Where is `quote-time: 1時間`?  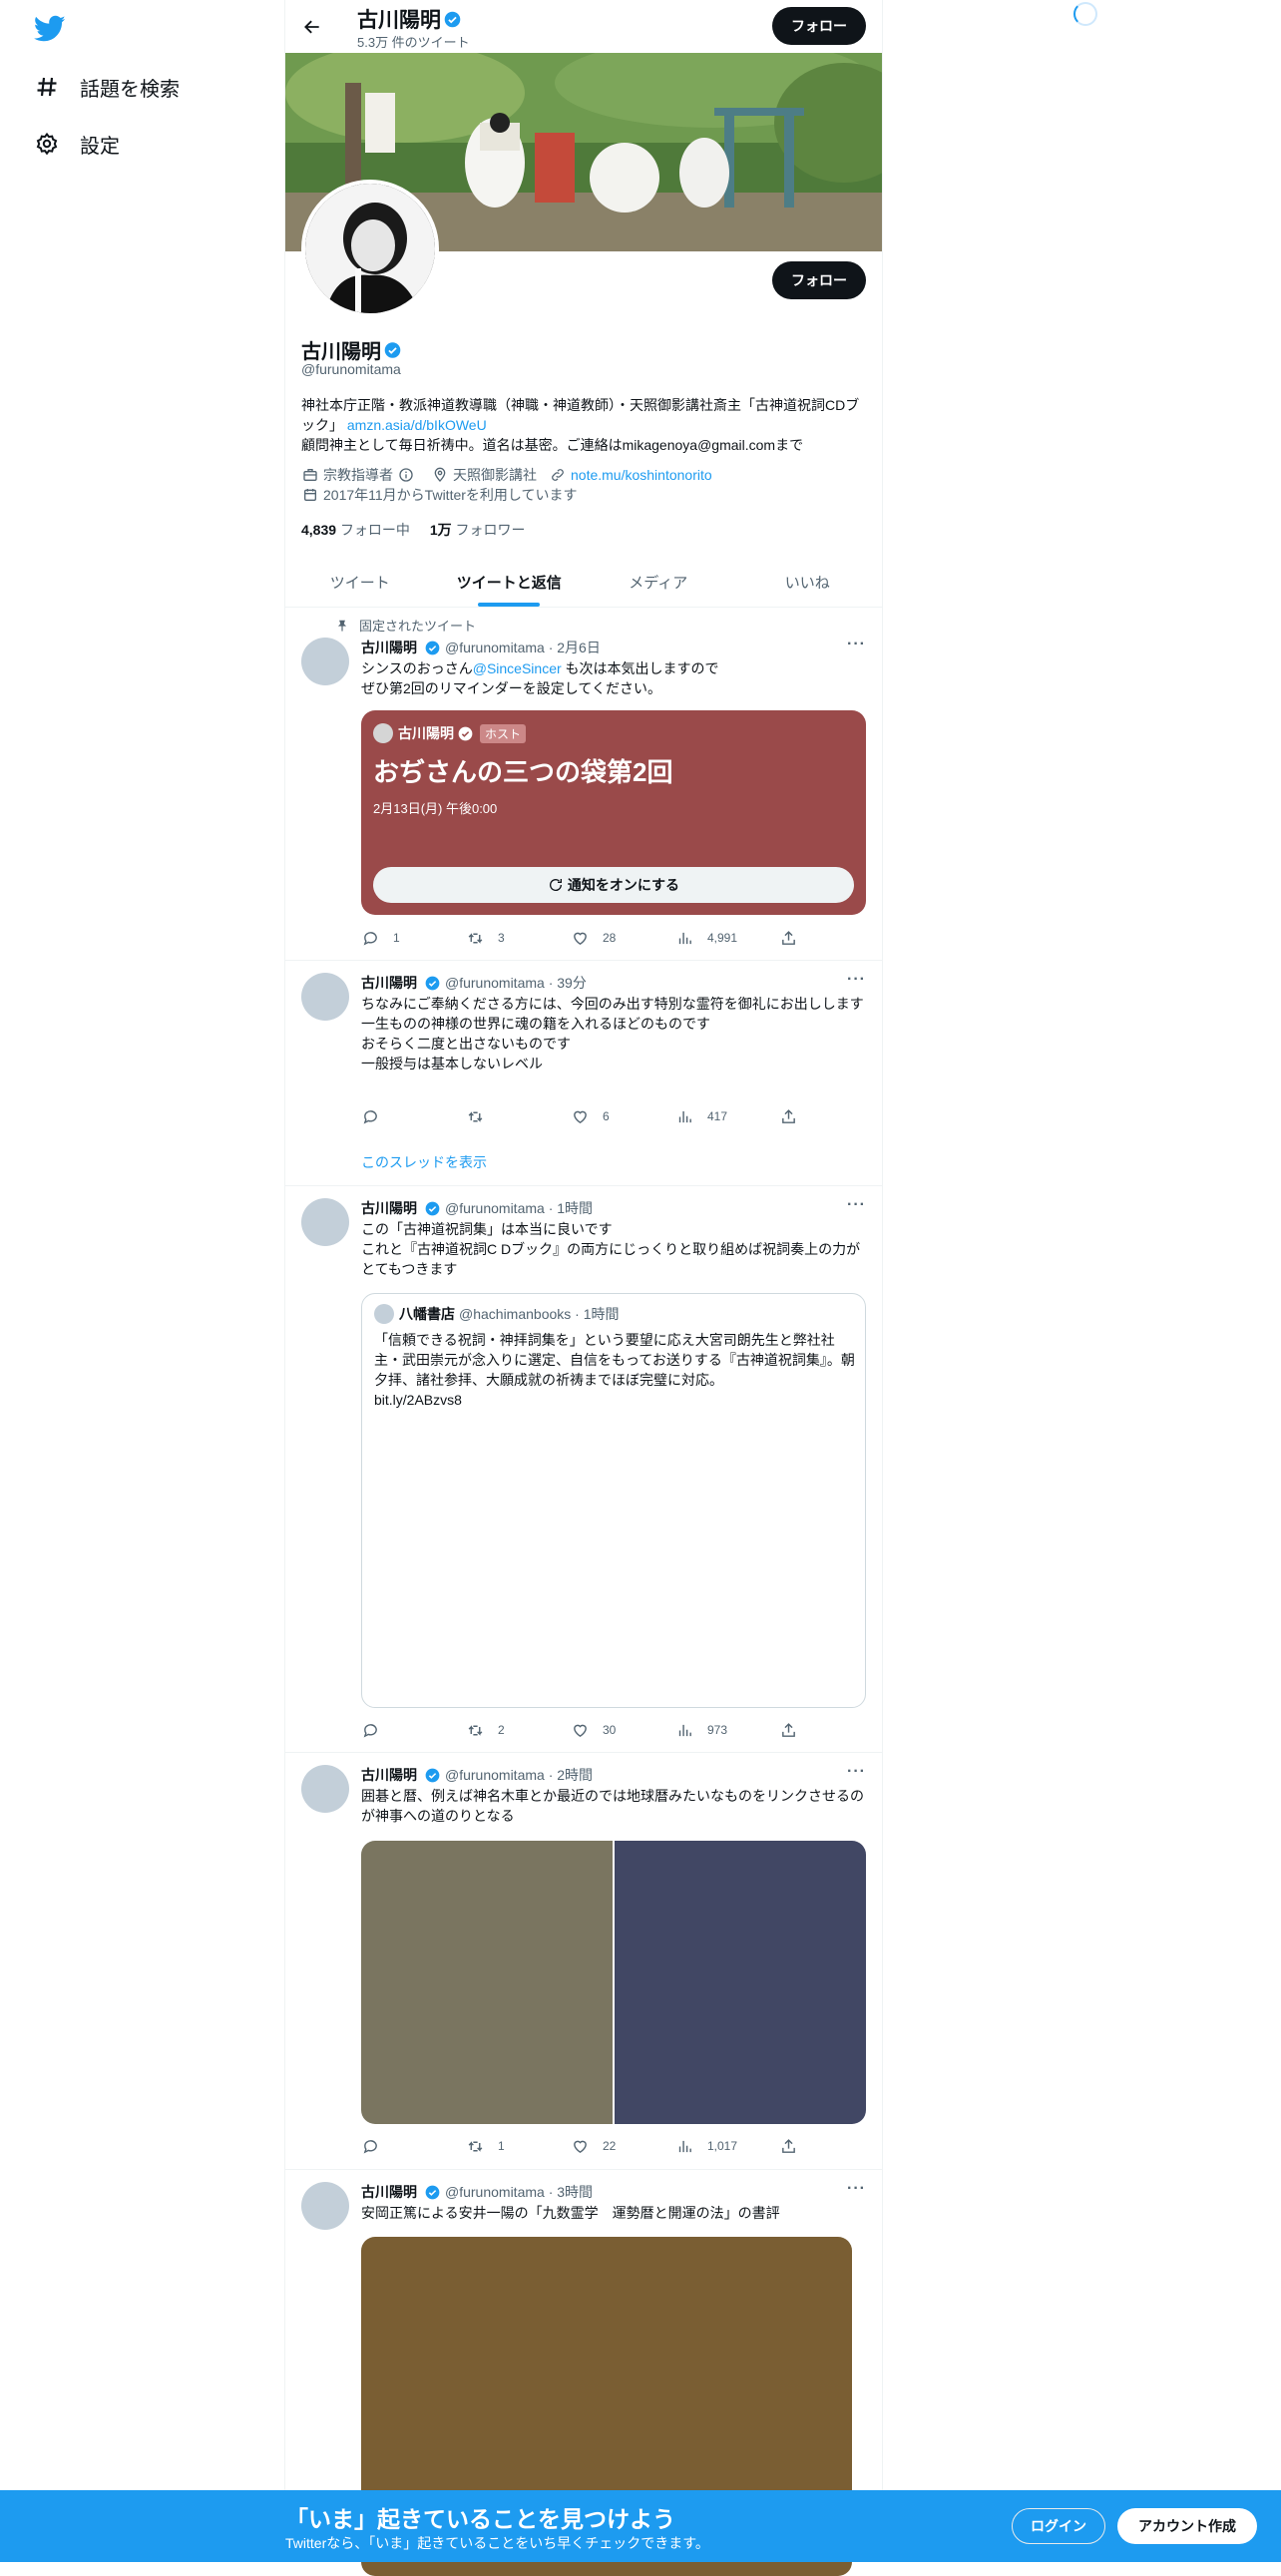
quote-time: 1時間 is located at coordinates (601, 1314).